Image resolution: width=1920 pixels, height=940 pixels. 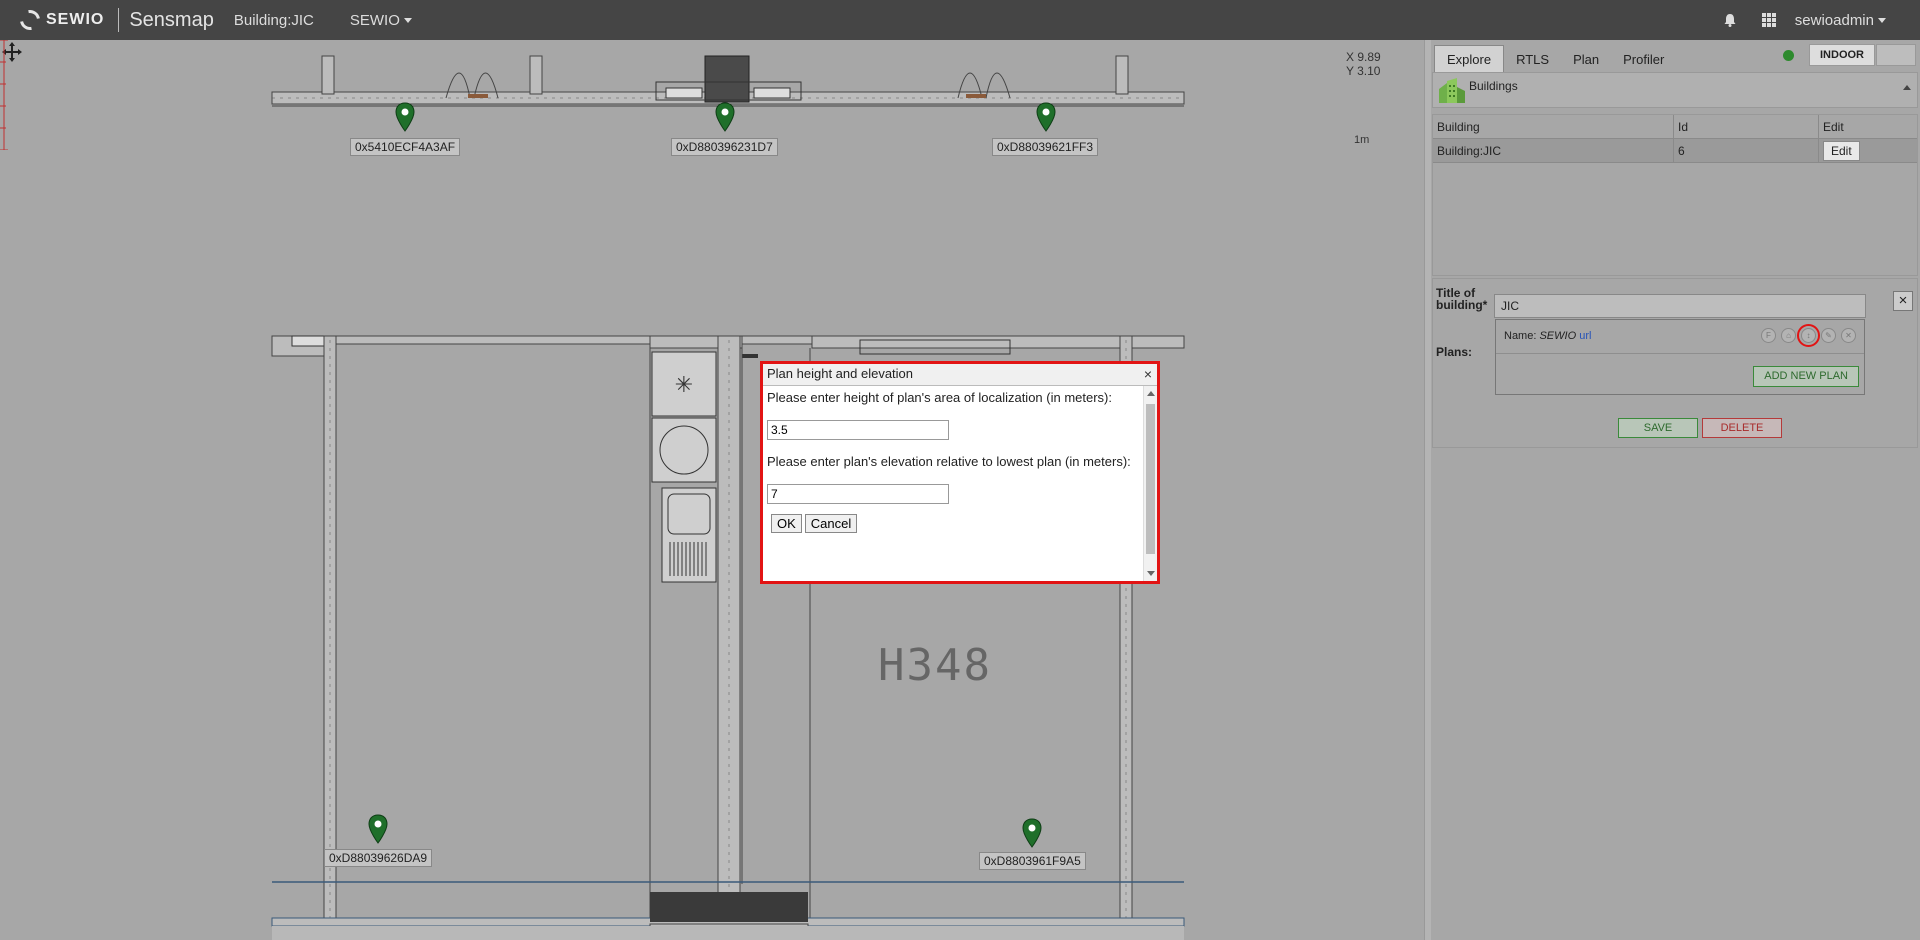 What do you see at coordinates (1806, 376) in the screenshot?
I see `add-new-plan-button: ADD NEW PLAN` at bounding box center [1806, 376].